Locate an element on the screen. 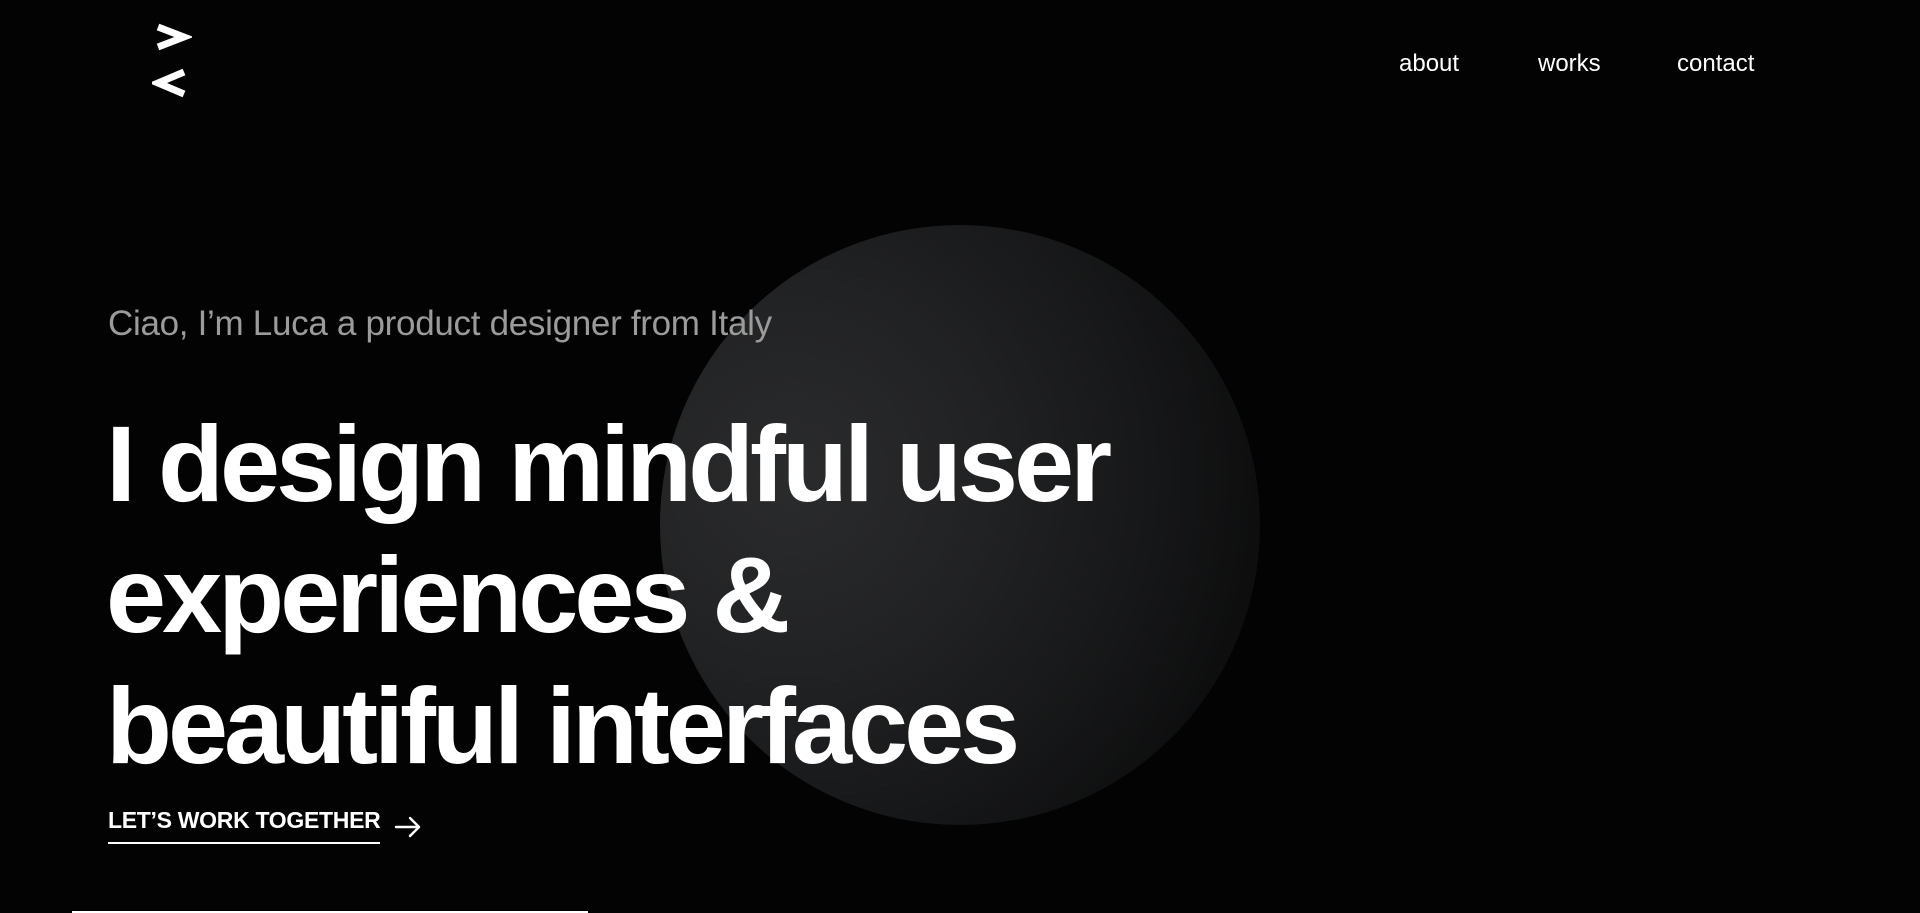  nav-link-about: about is located at coordinates (1429, 64).